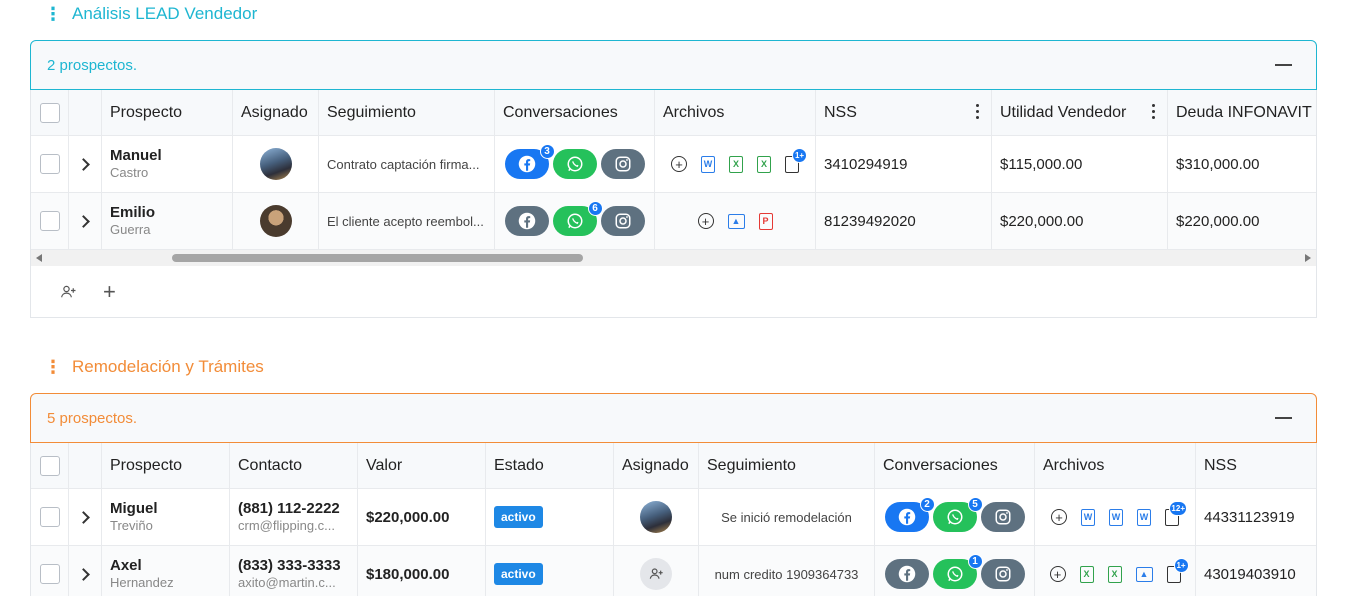  Describe the element at coordinates (422, 517) in the screenshot. I see `valor-cell: $220,000.00` at that location.